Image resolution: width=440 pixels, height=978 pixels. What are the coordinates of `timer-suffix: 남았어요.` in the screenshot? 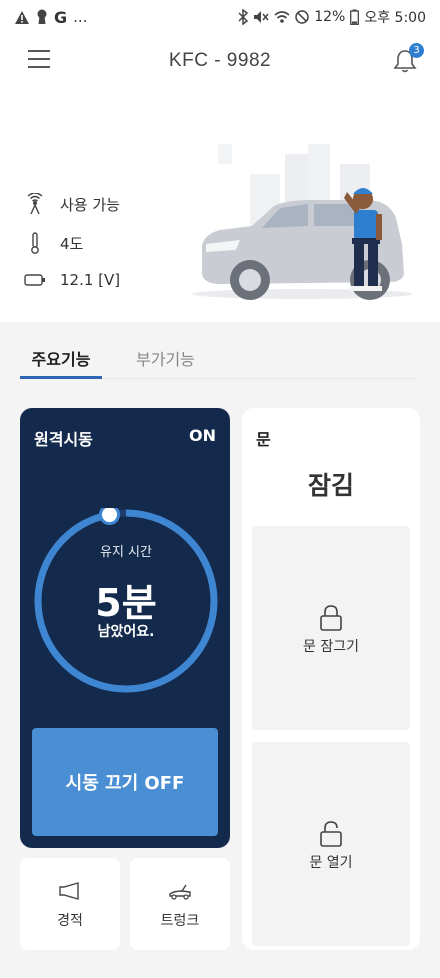 It's located at (126, 632).